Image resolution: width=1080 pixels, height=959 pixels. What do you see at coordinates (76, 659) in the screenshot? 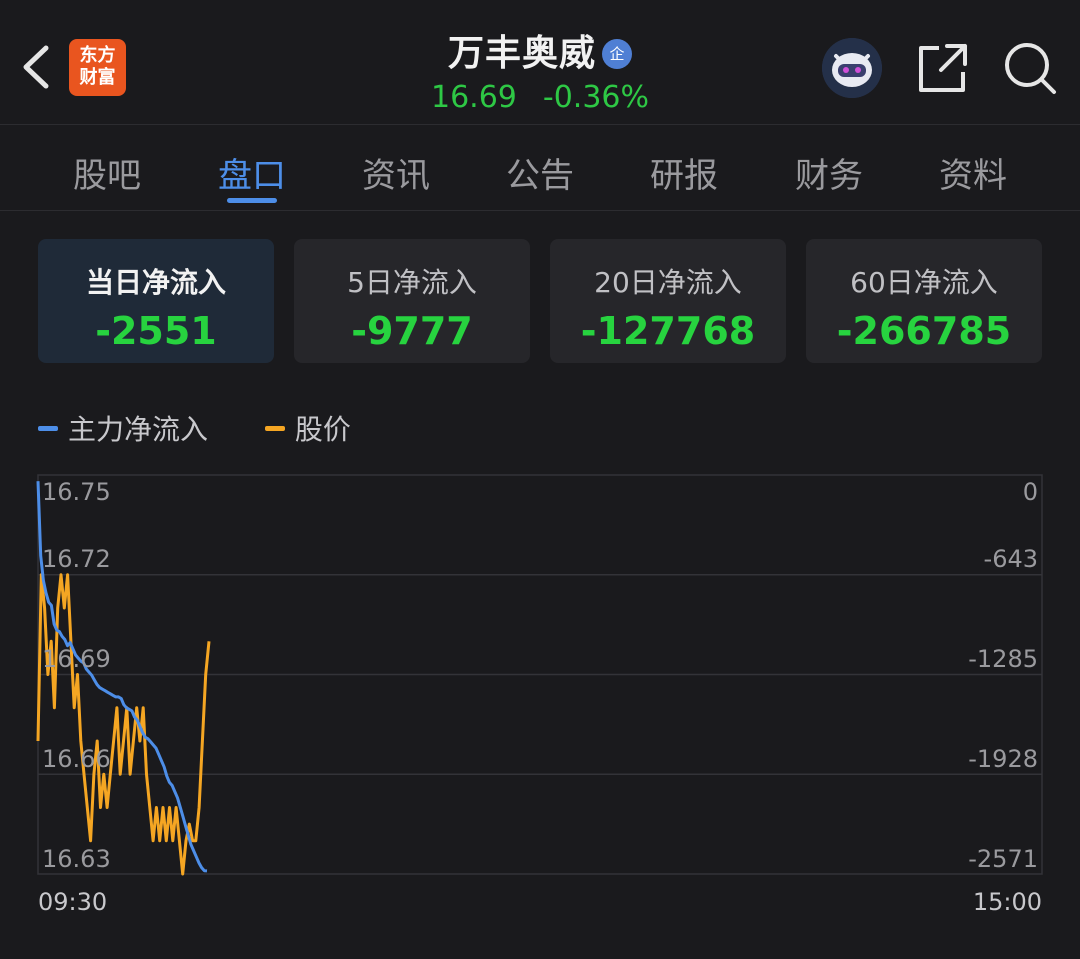
I see `y-left-tick: 16.69` at bounding box center [76, 659].